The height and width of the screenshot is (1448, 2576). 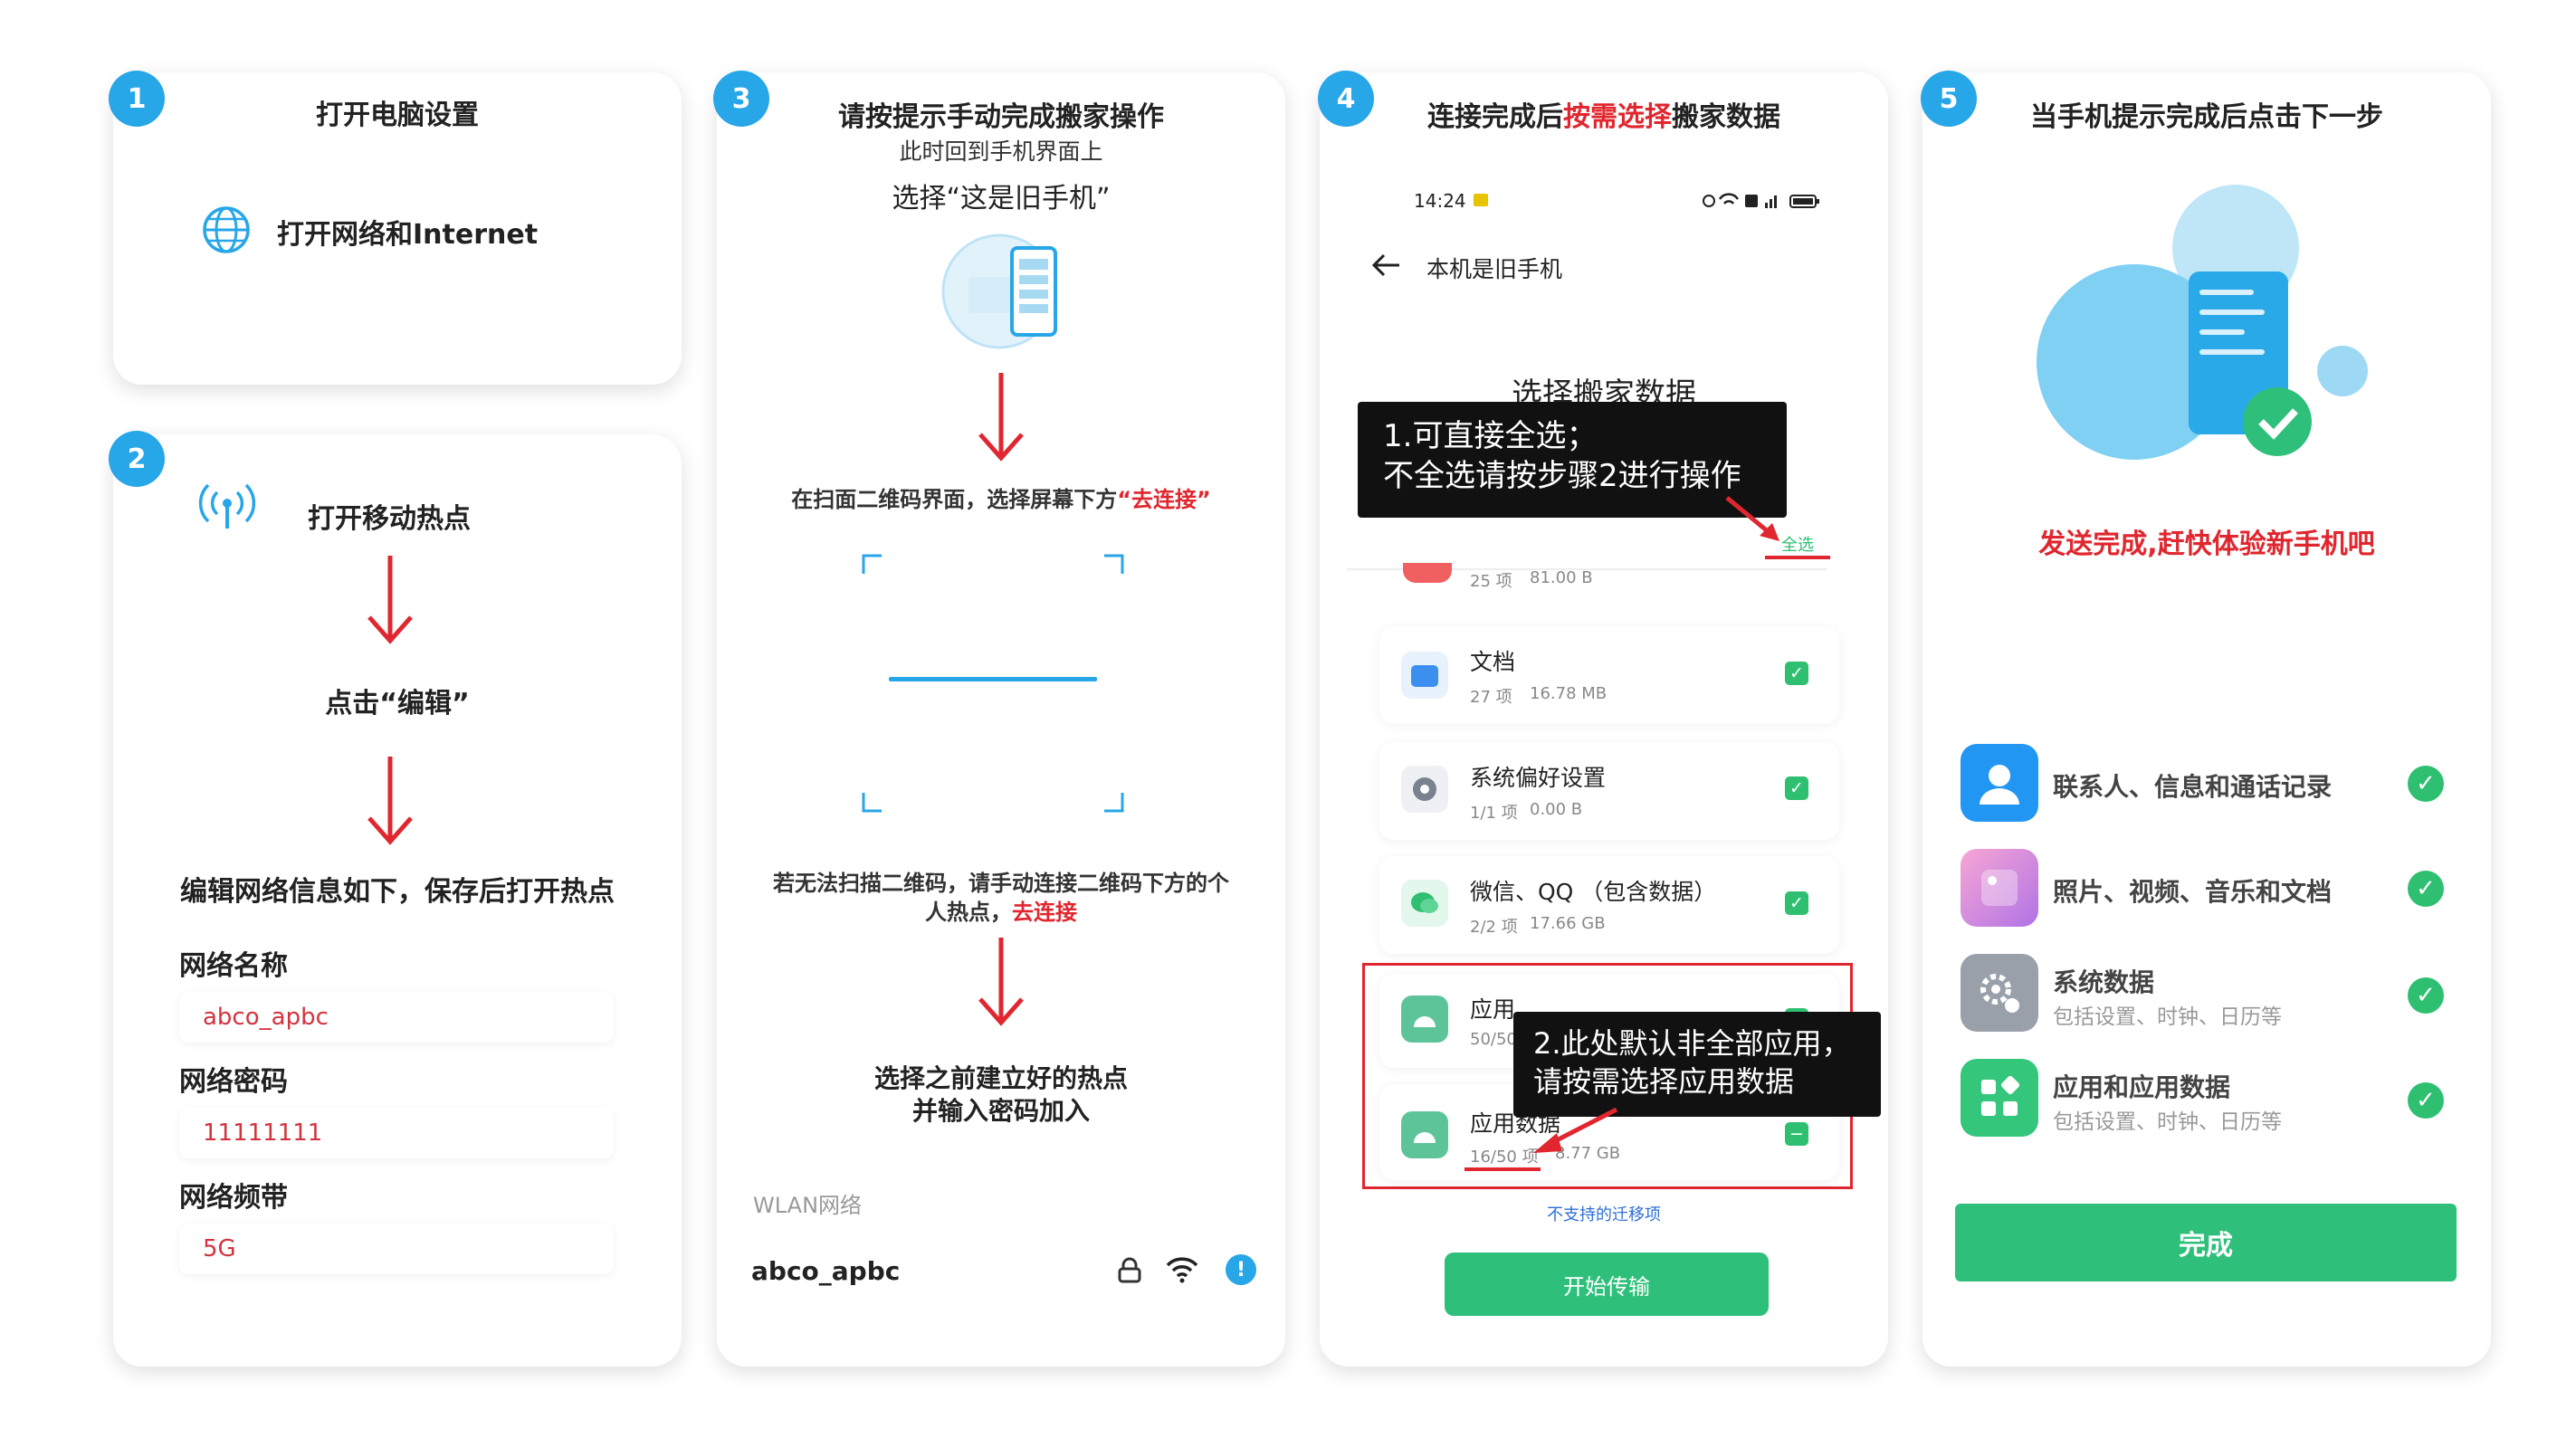 I want to click on item-name: 应用, so click(x=1493, y=1010).